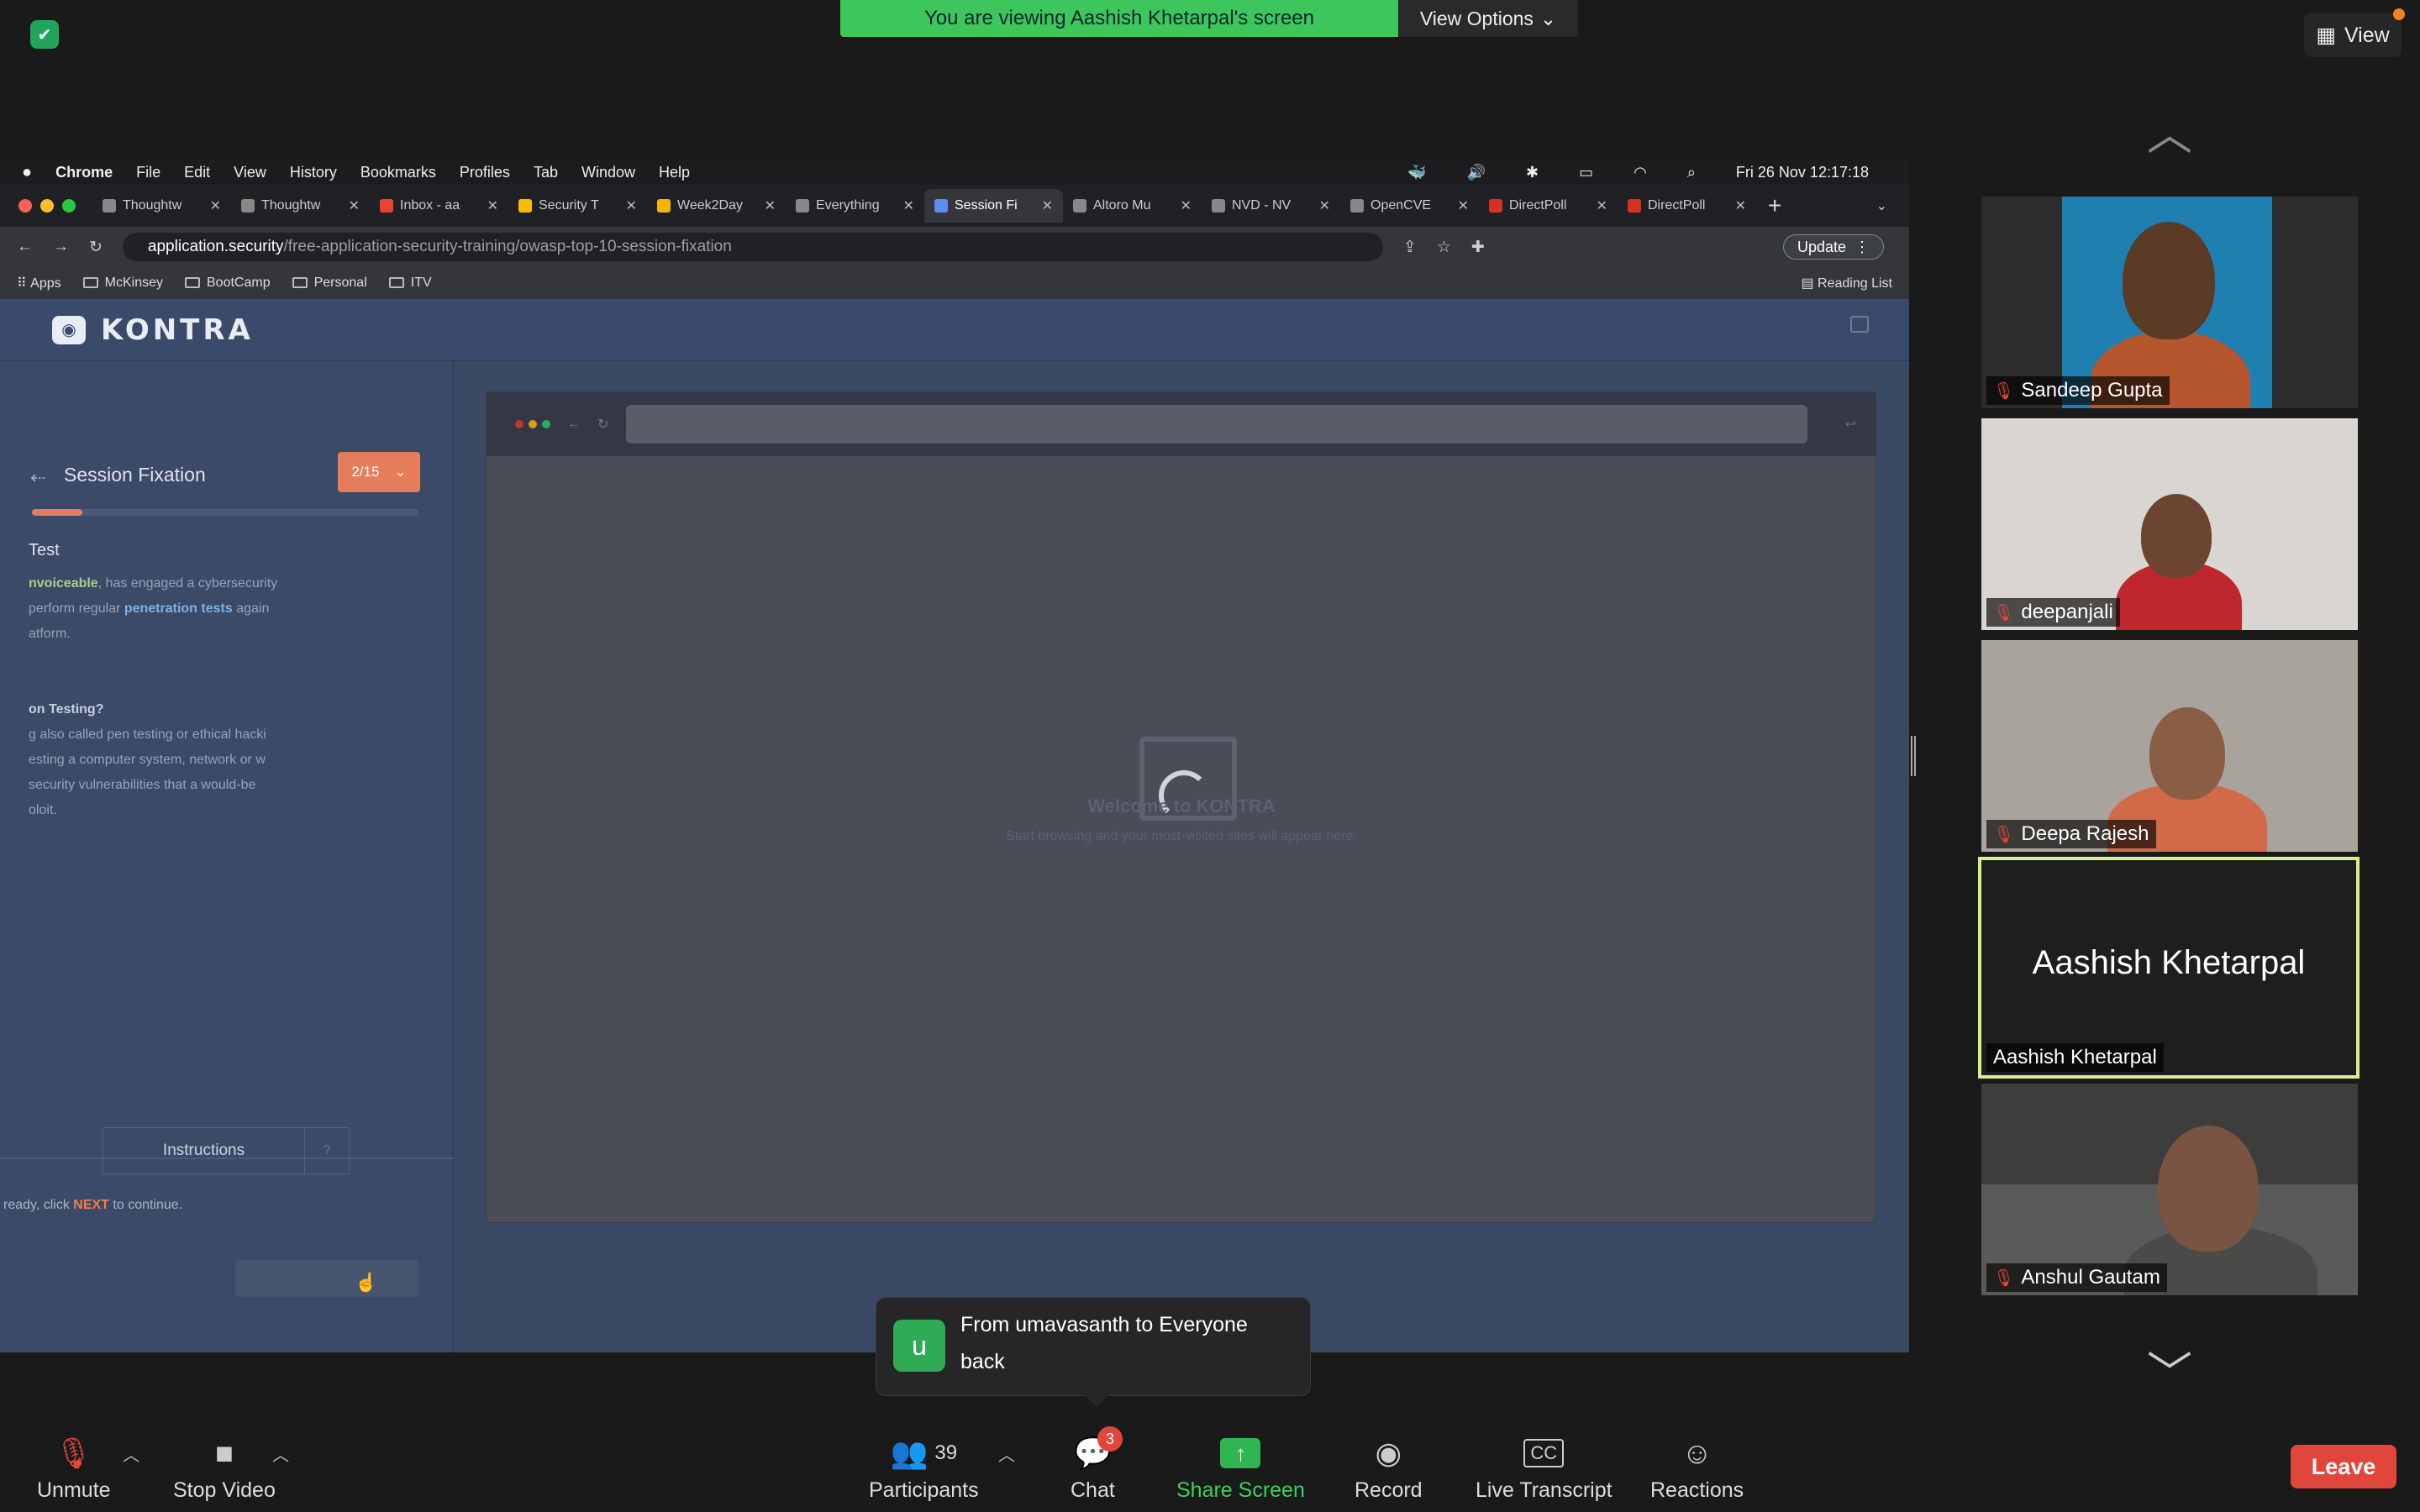  What do you see at coordinates (674, 172) in the screenshot?
I see `menu-help: Help` at bounding box center [674, 172].